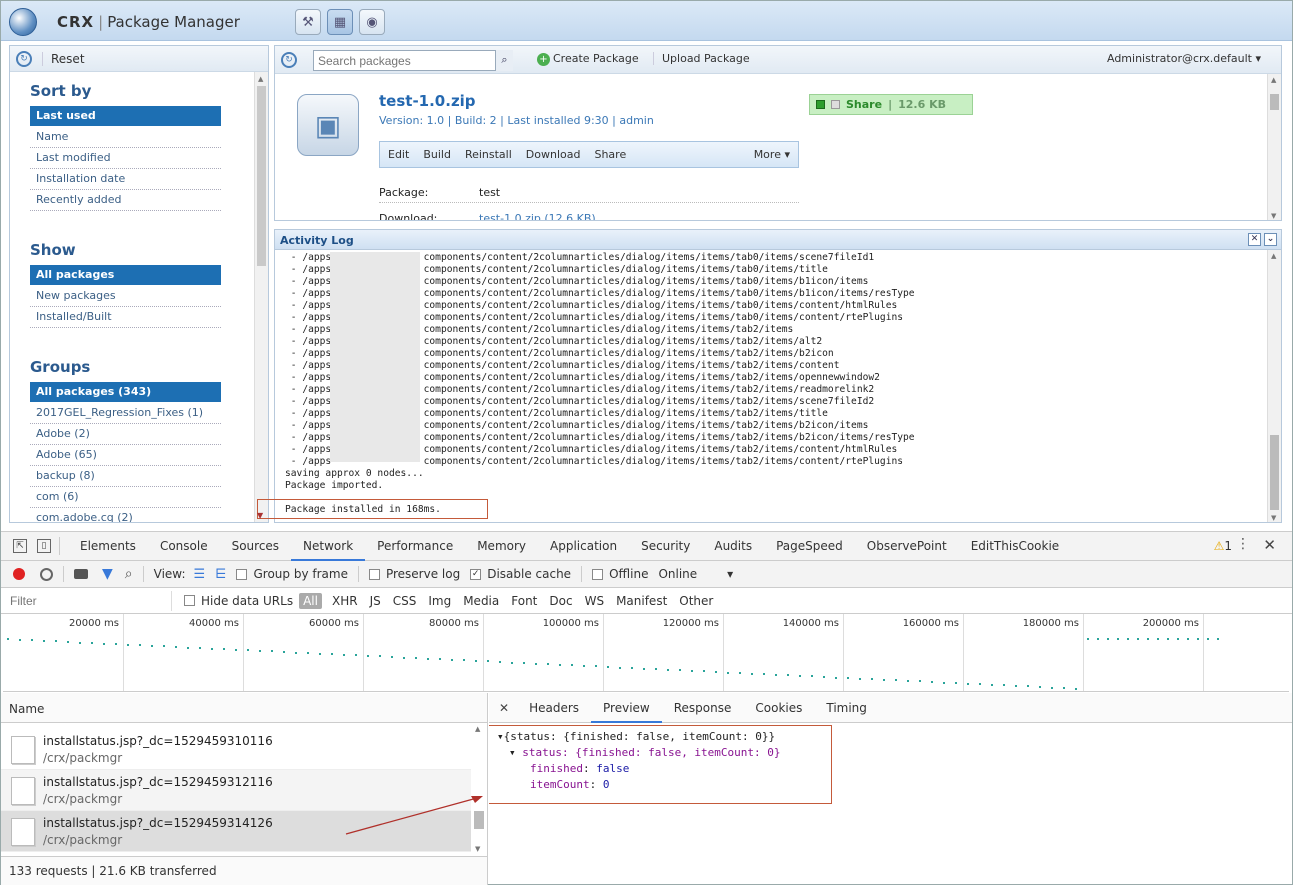 The height and width of the screenshot is (885, 1293). What do you see at coordinates (1184, 58) in the screenshot?
I see `user-menu: Administrator@crx.default ▾` at bounding box center [1184, 58].